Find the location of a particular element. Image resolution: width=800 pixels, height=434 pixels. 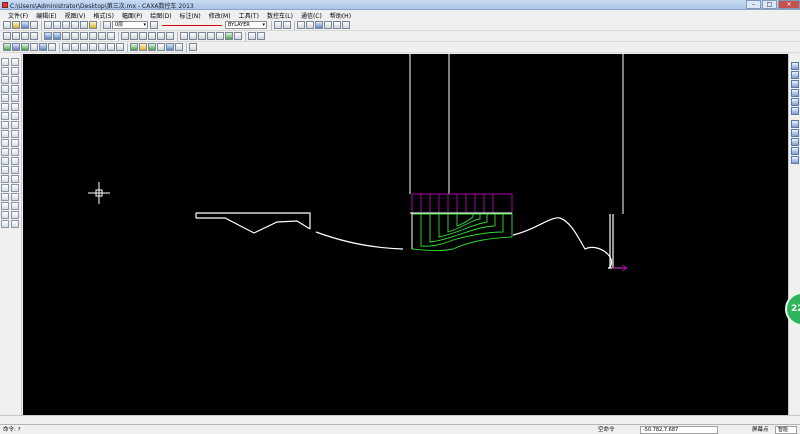

text-icon is located at coordinates (193, 36).